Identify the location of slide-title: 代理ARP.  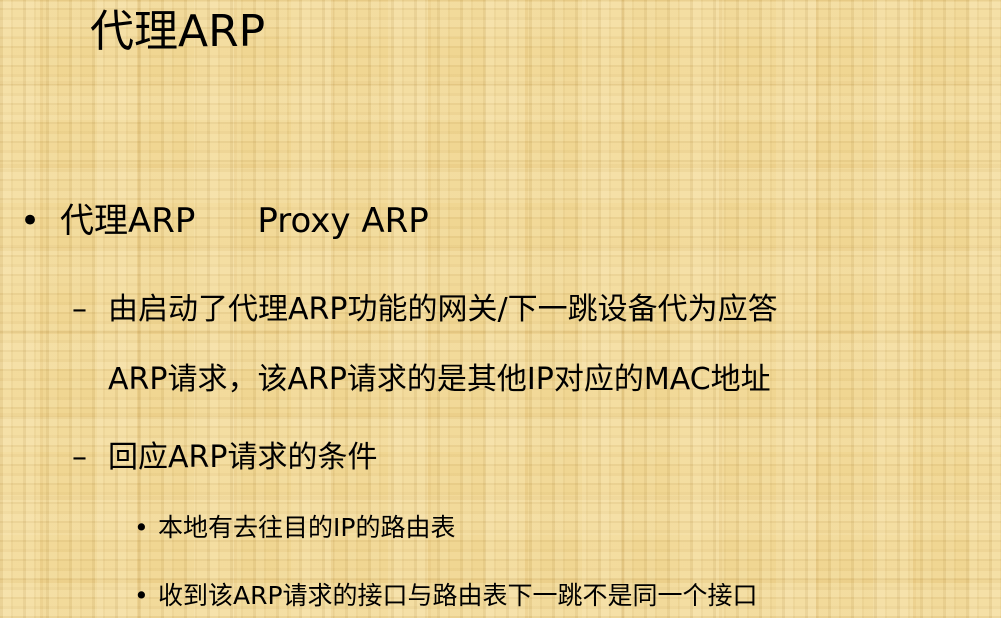
(178, 31).